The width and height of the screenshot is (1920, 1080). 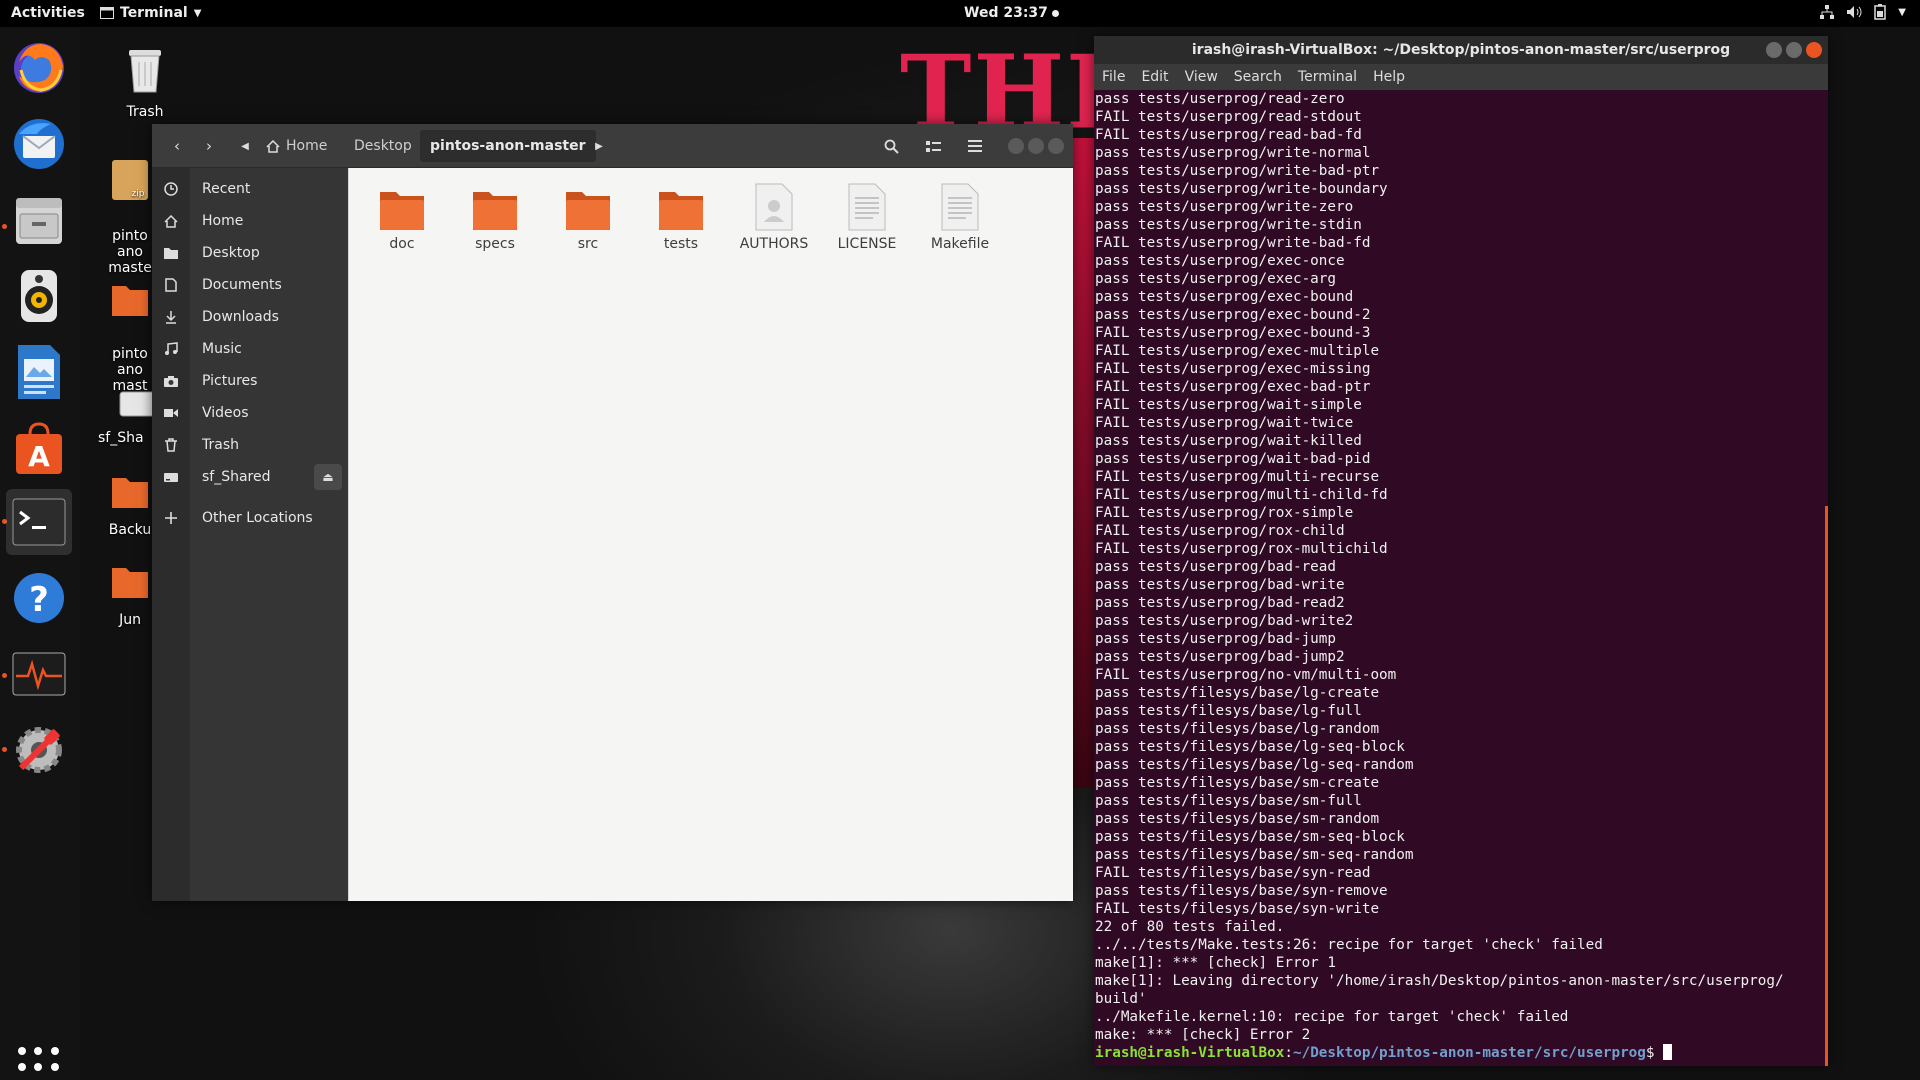 I want to click on settings-launcher, so click(x=39, y=750).